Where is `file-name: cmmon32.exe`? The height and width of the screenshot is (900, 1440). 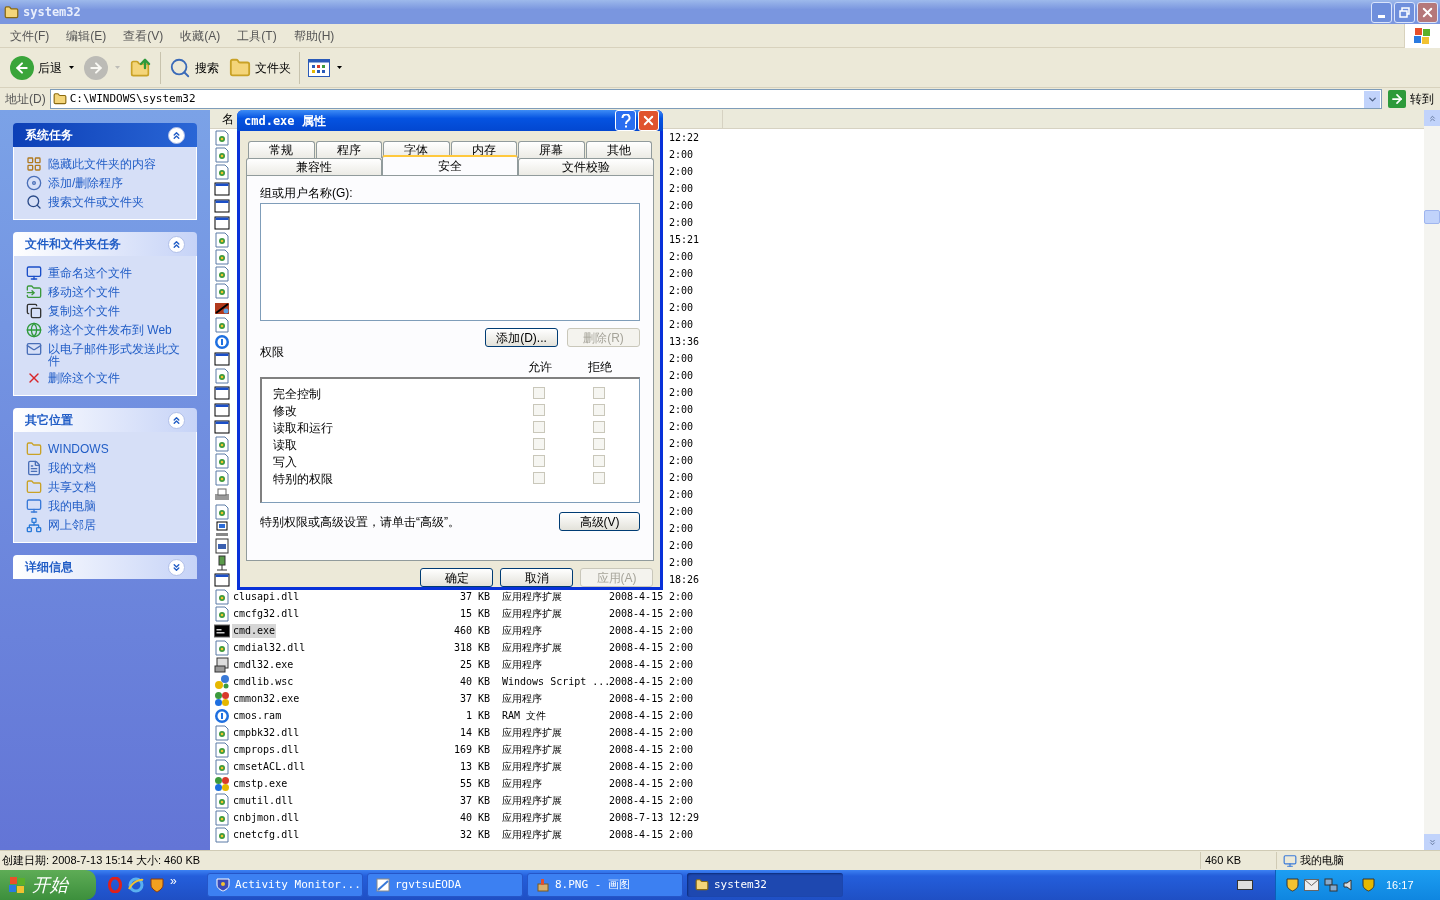 file-name: cmmon32.exe is located at coordinates (266, 698).